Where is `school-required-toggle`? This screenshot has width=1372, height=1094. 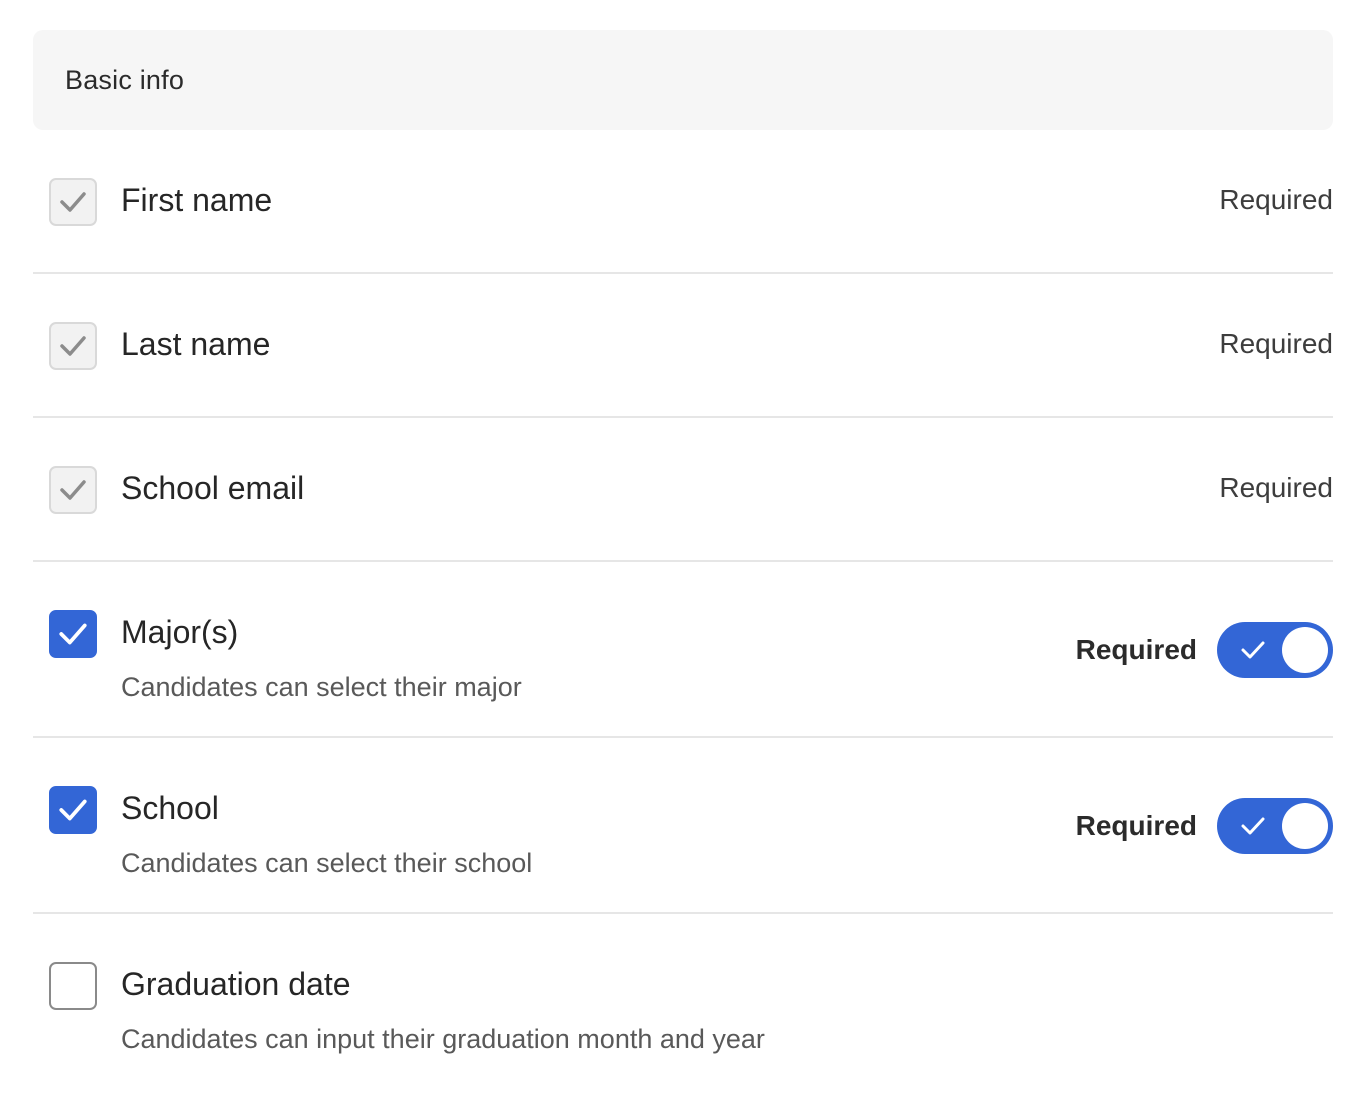 school-required-toggle is located at coordinates (1275, 826).